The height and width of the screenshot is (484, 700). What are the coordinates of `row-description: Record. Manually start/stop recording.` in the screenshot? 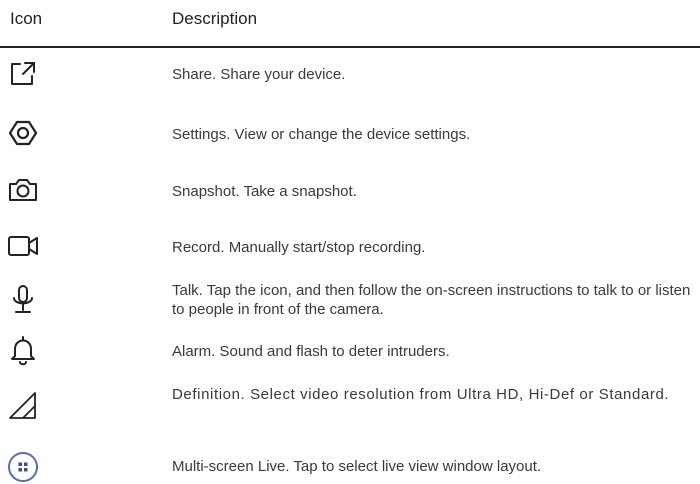 It's located at (299, 247).